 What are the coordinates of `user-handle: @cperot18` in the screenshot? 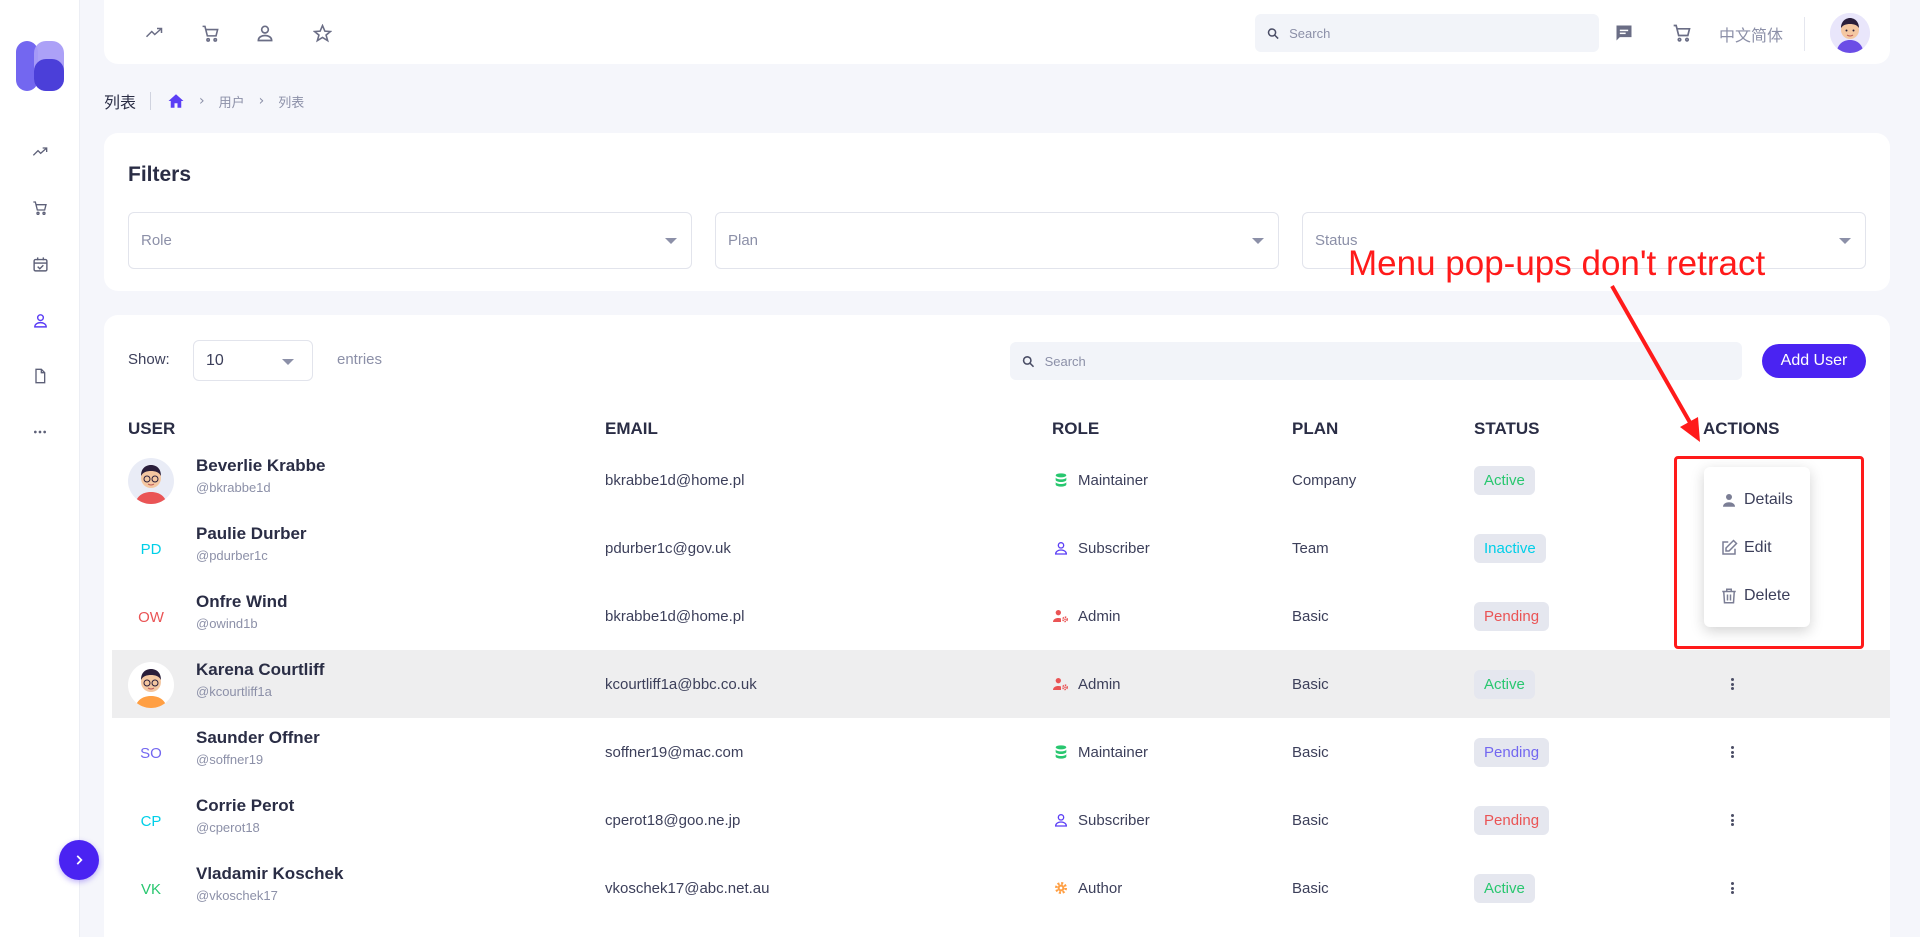 It's located at (228, 827).